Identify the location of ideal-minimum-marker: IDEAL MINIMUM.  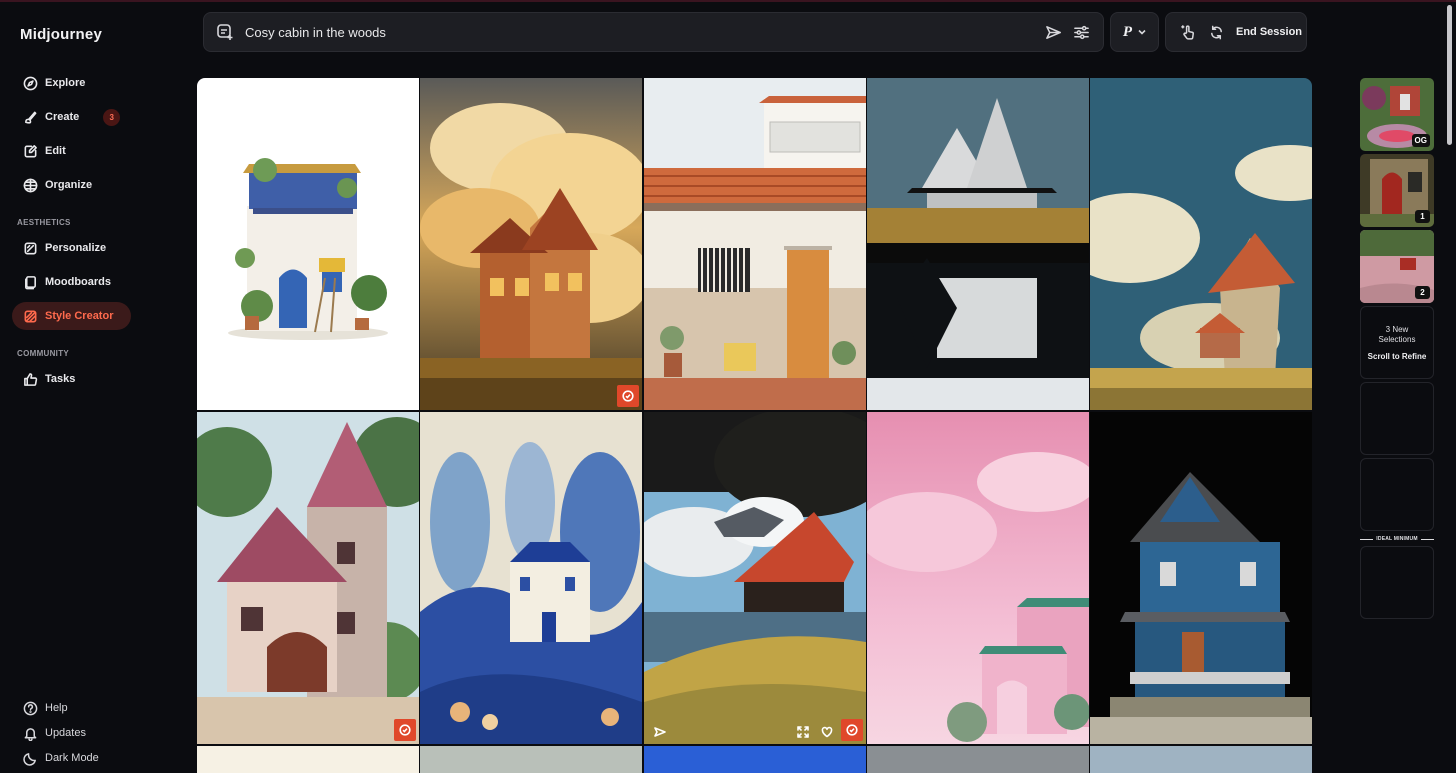
(1397, 539).